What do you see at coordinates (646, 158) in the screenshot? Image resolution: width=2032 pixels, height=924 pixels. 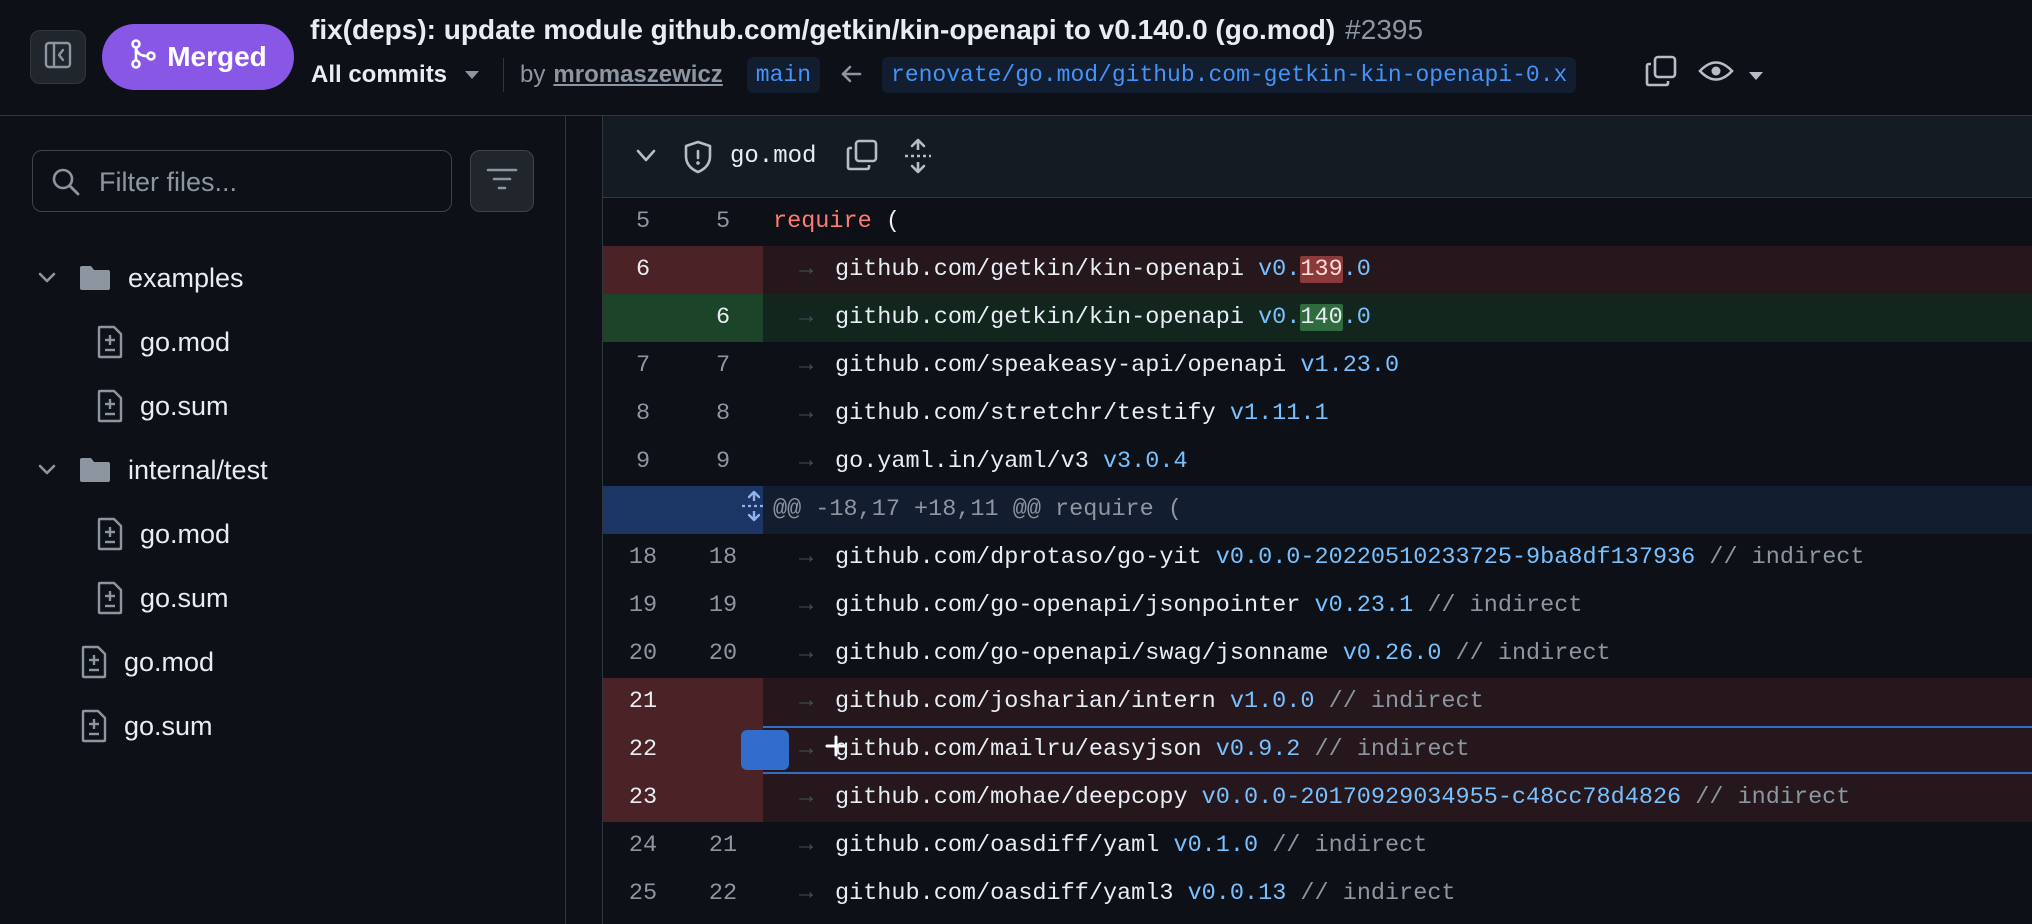 I see `collapse-file-chevron-icon` at bounding box center [646, 158].